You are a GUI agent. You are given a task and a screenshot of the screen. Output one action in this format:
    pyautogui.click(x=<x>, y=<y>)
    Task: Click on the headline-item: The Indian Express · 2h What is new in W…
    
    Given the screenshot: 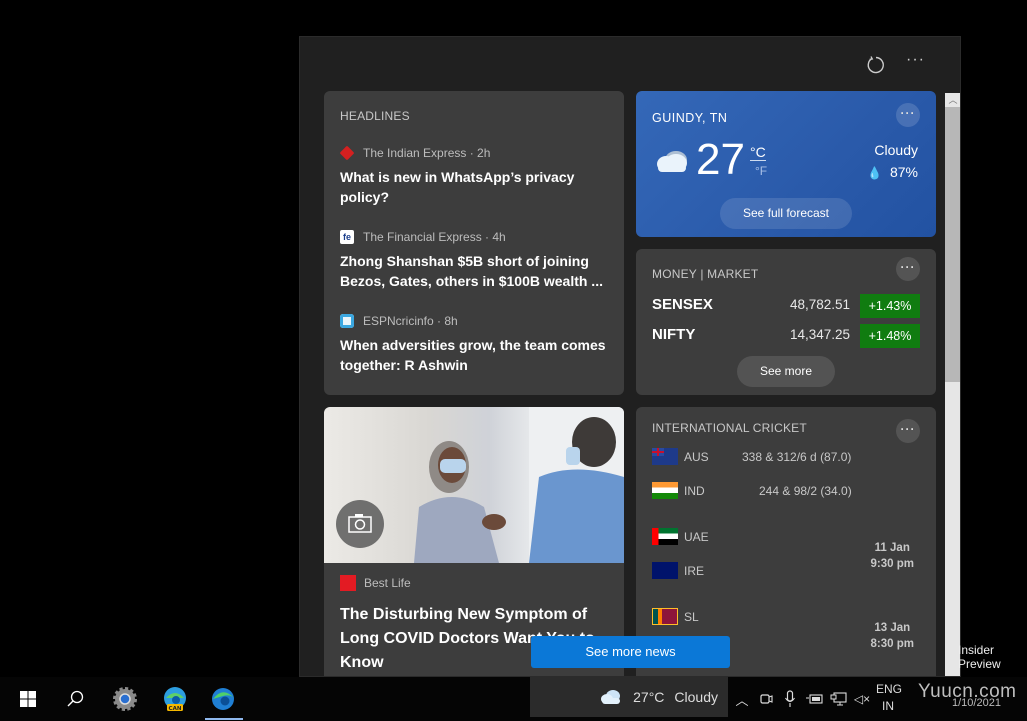 What is the action you would take?
    pyautogui.click(x=474, y=176)
    